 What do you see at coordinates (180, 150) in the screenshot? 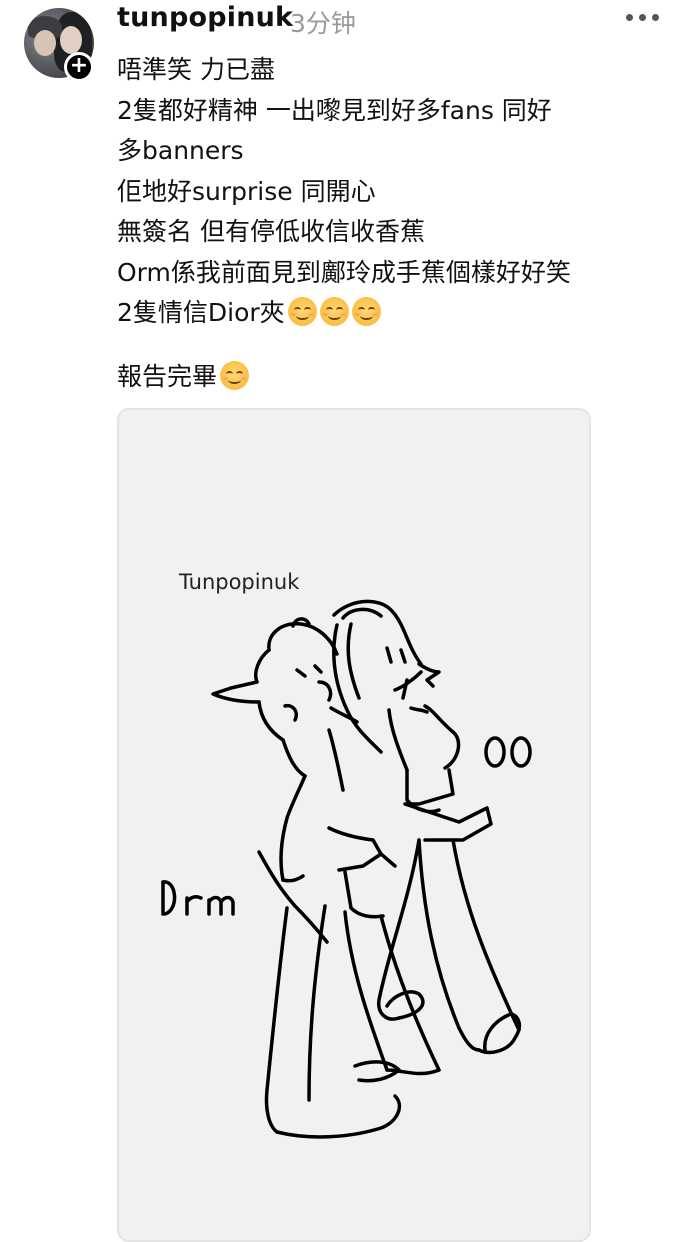
I see `post-line: 多banners` at bounding box center [180, 150].